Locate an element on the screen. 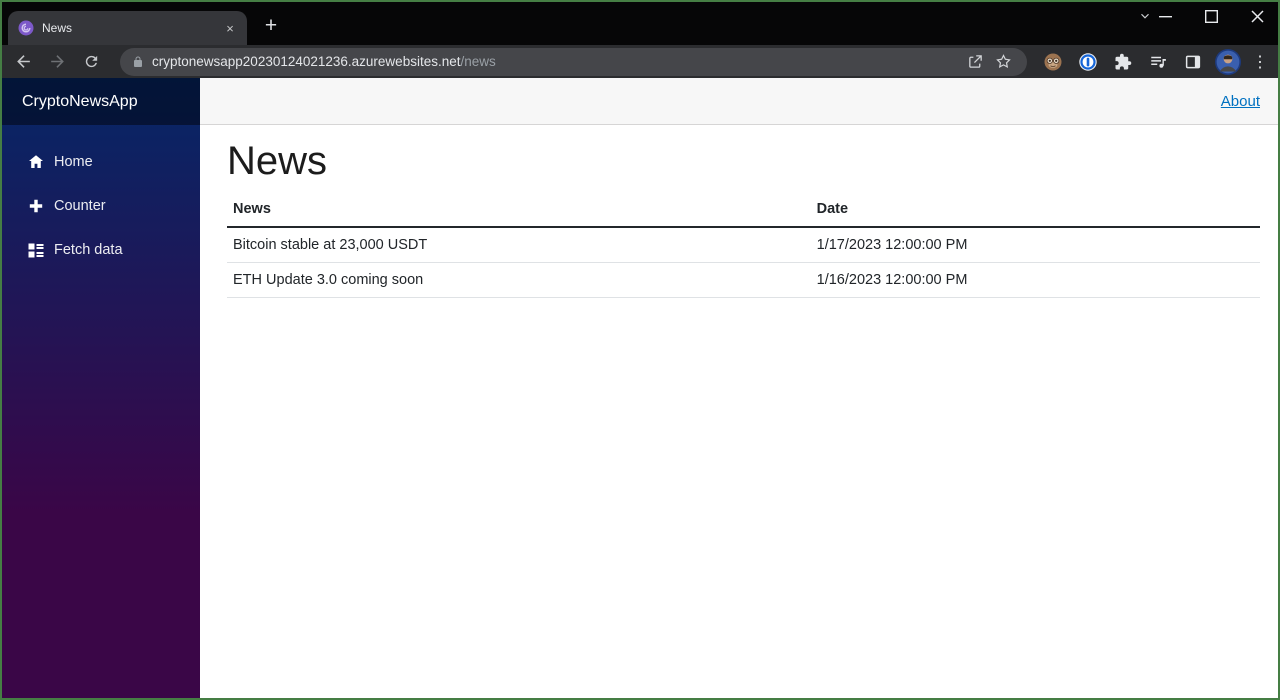  table-header-row: News Date is located at coordinates (743, 211).